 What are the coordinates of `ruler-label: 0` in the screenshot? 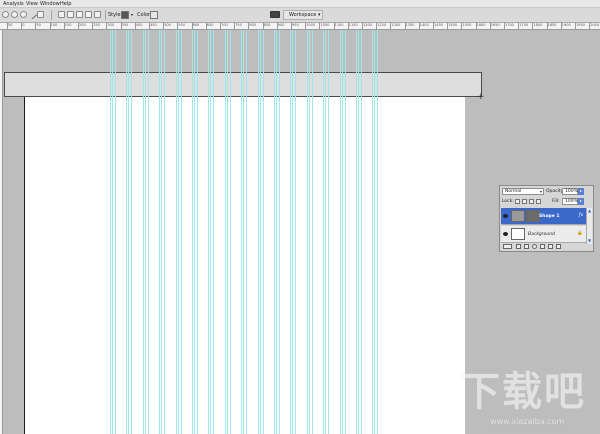 It's located at (23, 25).